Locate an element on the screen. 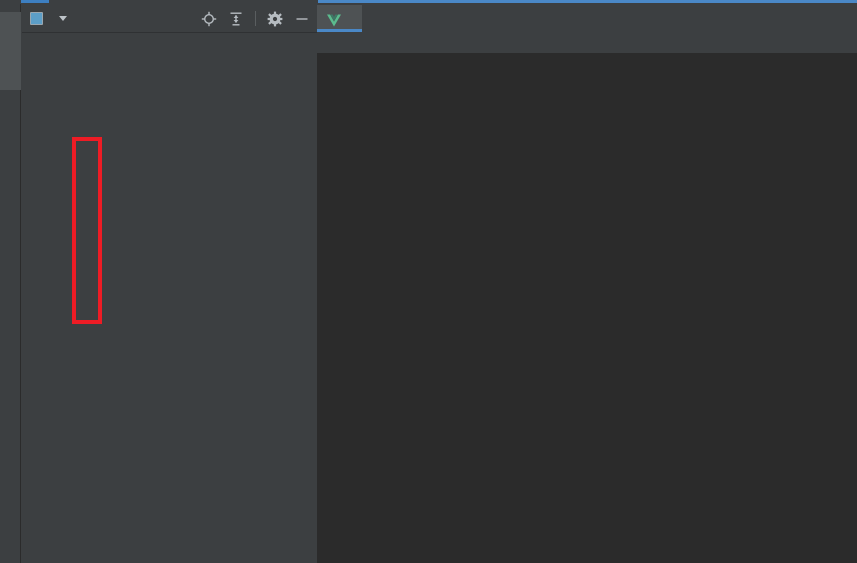  editor-tab-bar is located at coordinates (587, 18).